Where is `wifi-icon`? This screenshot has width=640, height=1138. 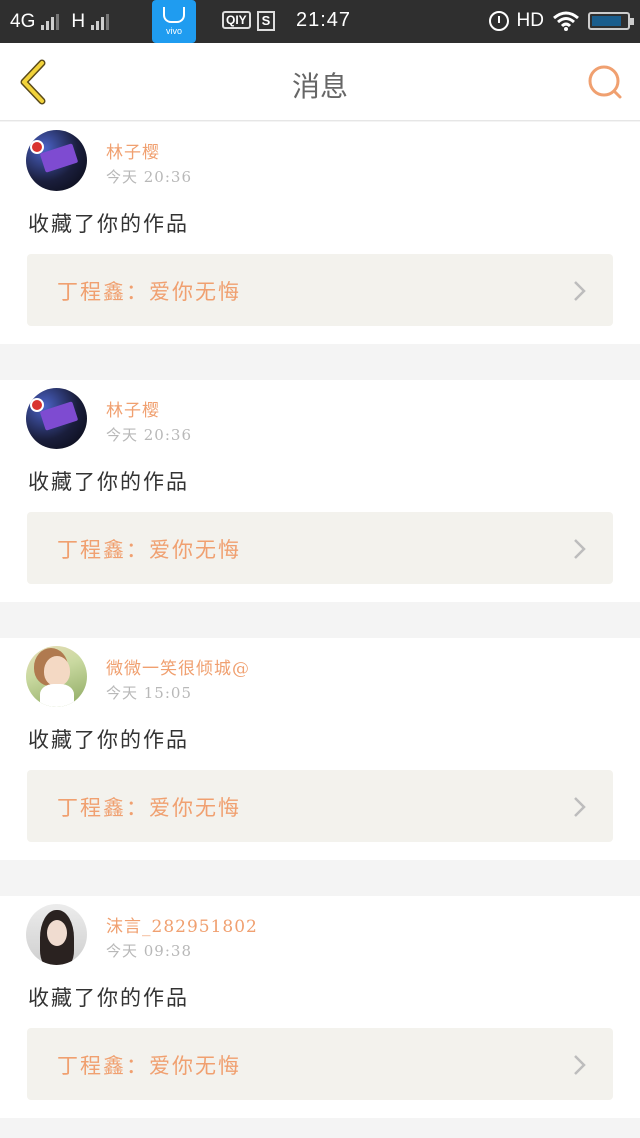
wifi-icon is located at coordinates (566, 21).